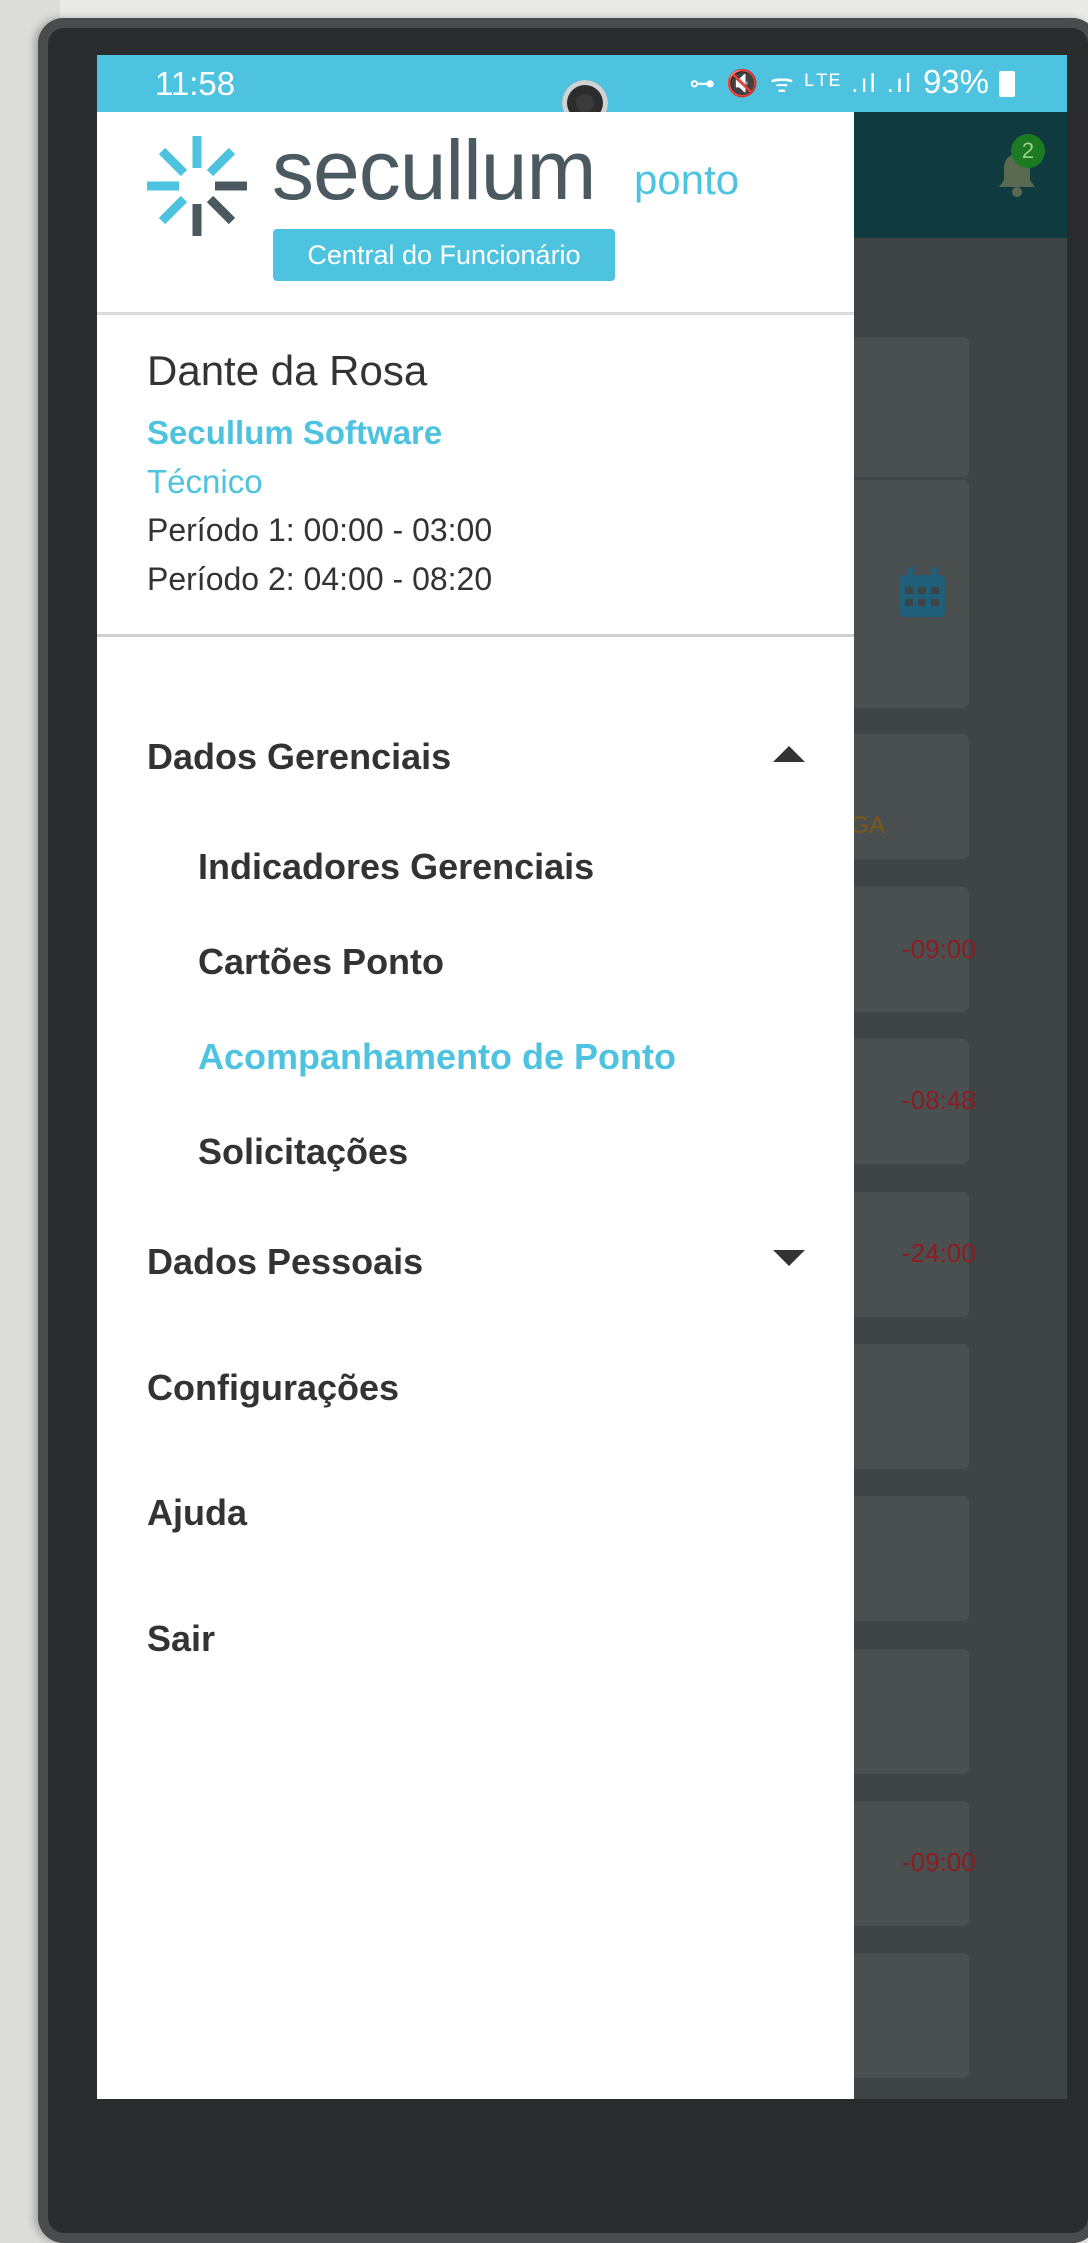 This screenshot has height=2243, width=1088. What do you see at coordinates (1028, 151) in the screenshot?
I see `notification-badge: 2` at bounding box center [1028, 151].